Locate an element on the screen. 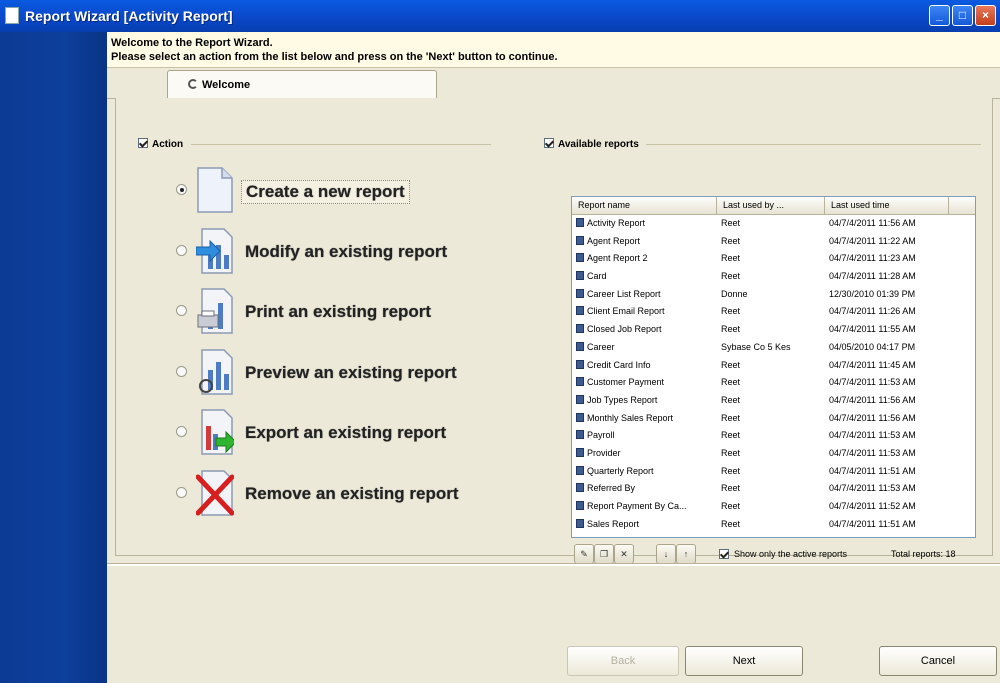  table-row: Activity Report Reet 04/7/4/2011 11:56 AM is located at coordinates (773, 224).